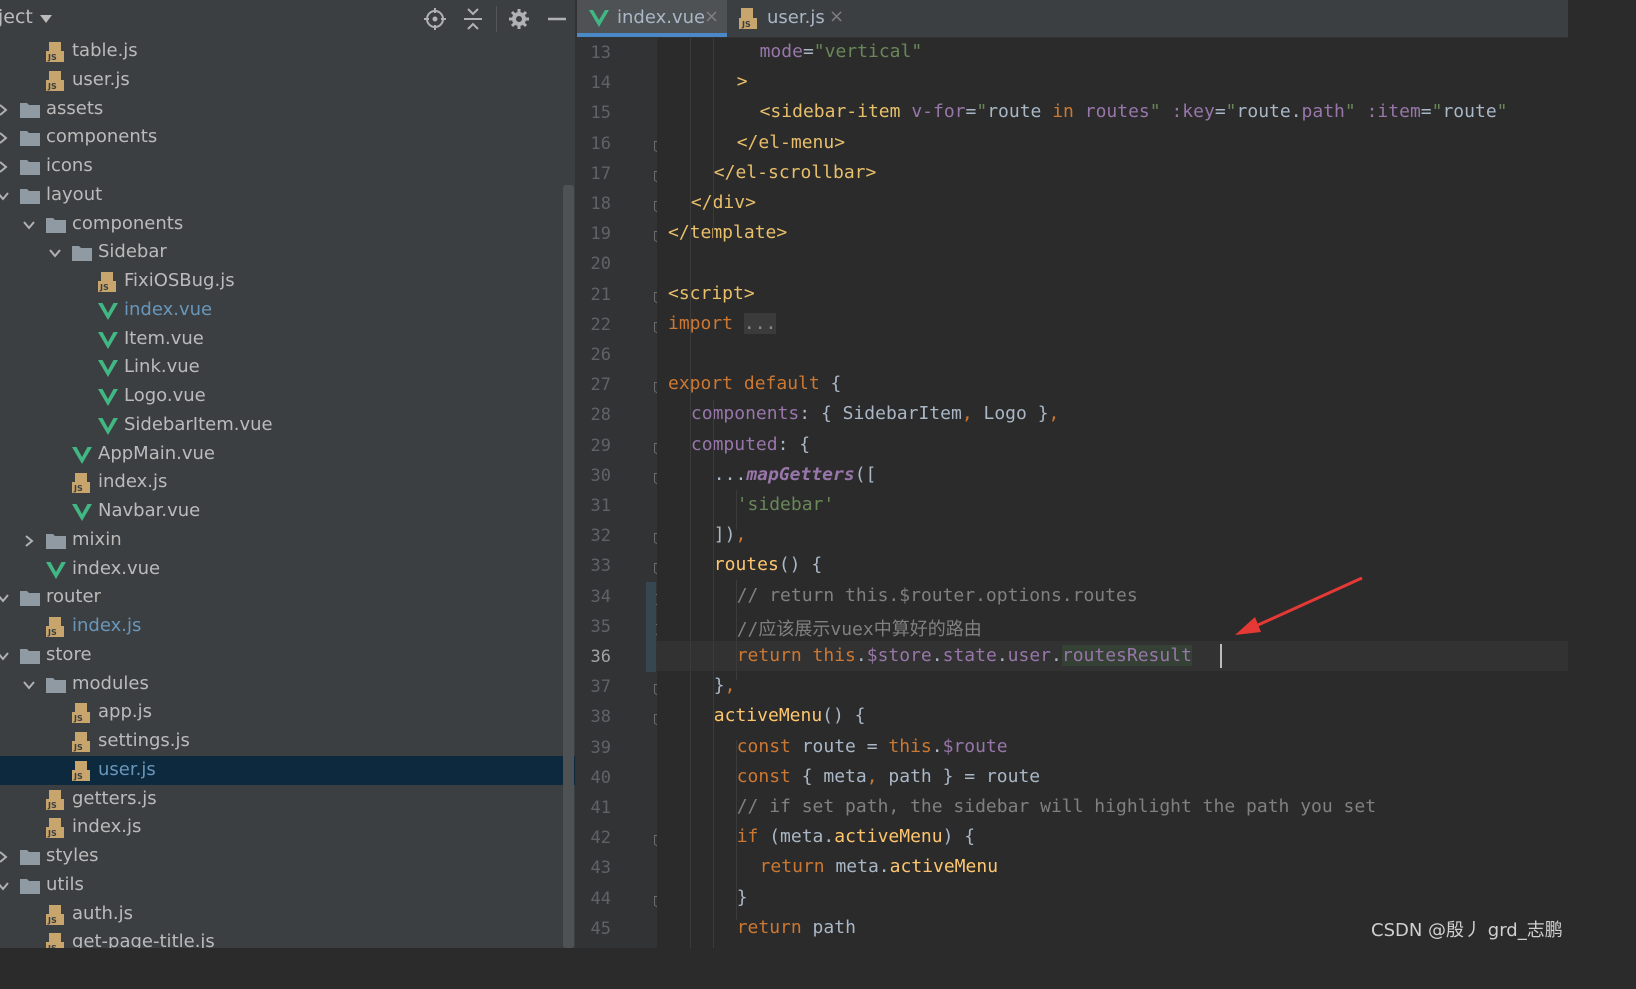  Describe the element at coordinates (107, 625) in the screenshot. I see `tree-item-label: index.js` at that location.